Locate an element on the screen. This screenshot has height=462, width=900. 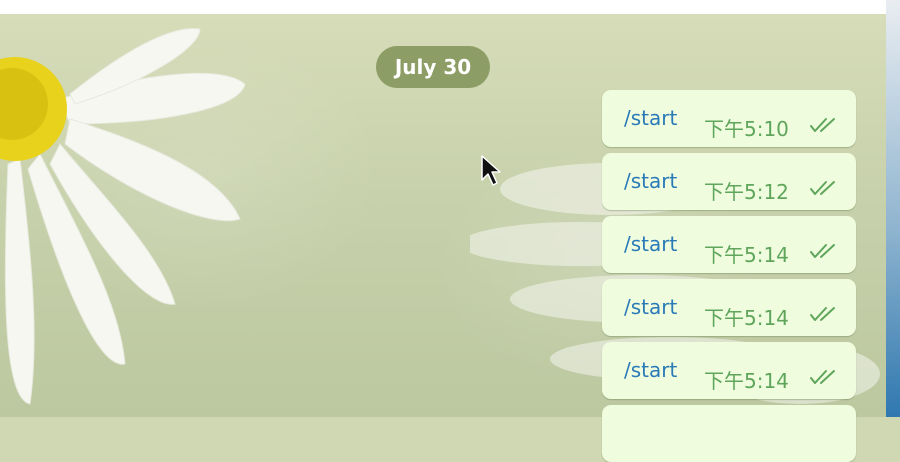
date-separator-label: July 30 is located at coordinates (433, 67).